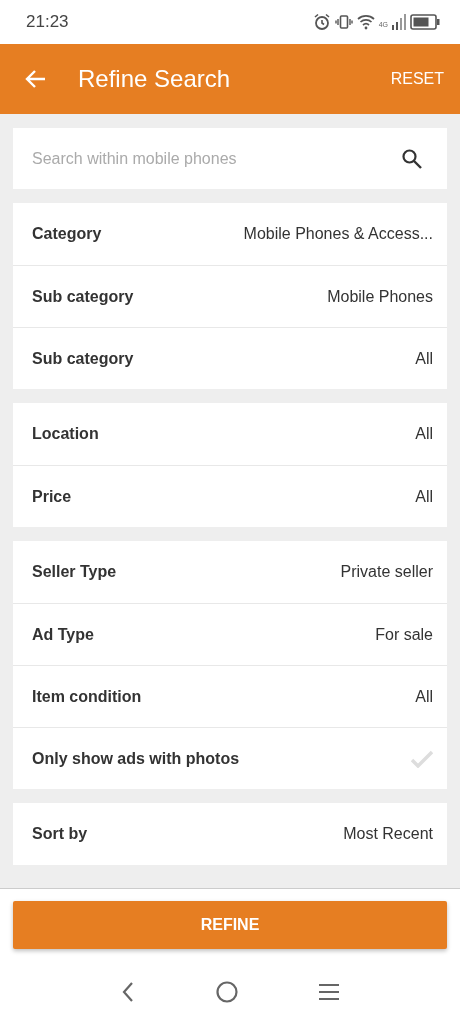 The height and width of the screenshot is (1024, 460). Describe the element at coordinates (321, 22) in the screenshot. I see `alarm-icon` at that location.